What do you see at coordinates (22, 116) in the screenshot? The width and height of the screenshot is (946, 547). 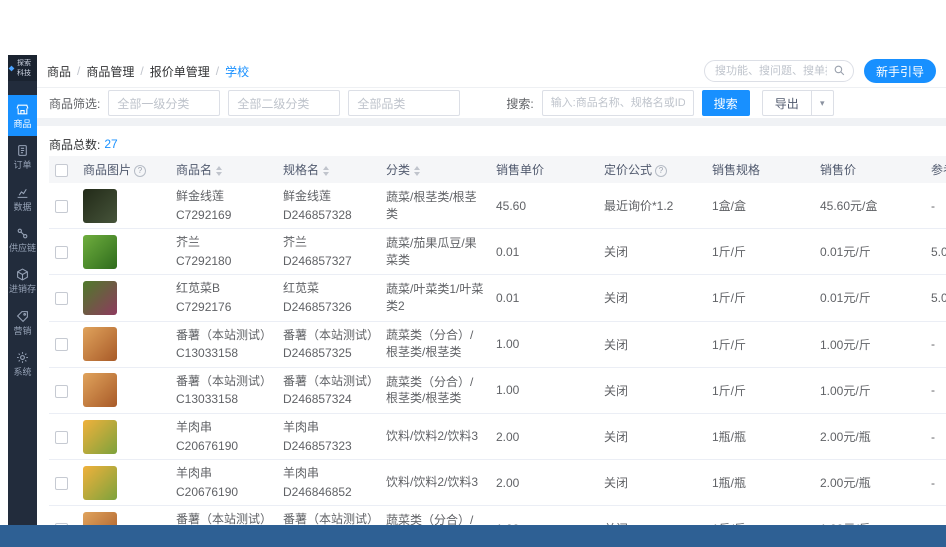 I see `sidebar-item-goods: 商品` at bounding box center [22, 116].